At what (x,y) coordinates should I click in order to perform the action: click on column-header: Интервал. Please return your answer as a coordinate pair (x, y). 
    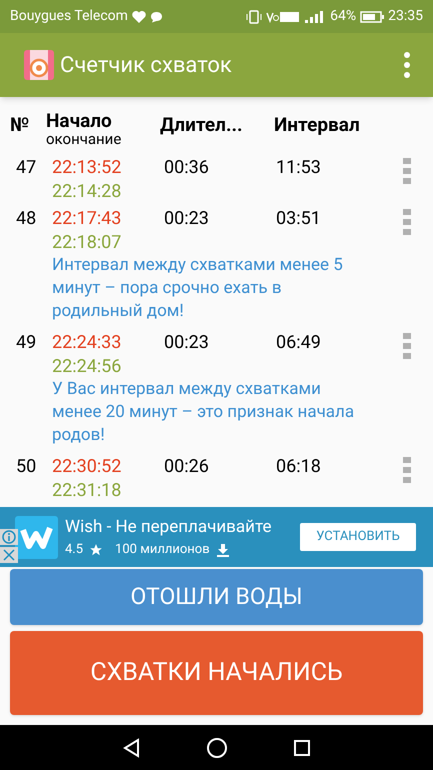
    Looking at the image, I should click on (317, 125).